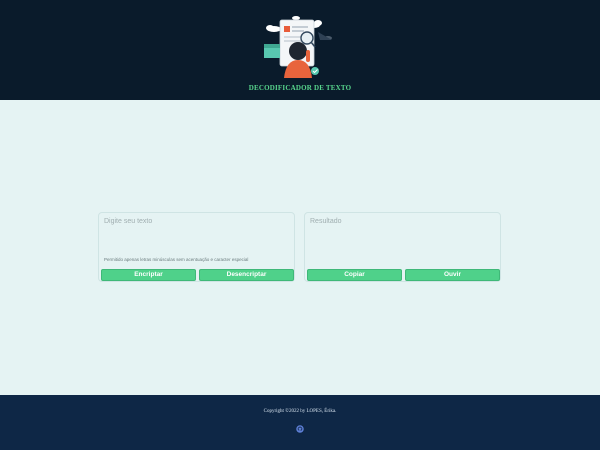  Describe the element at coordinates (300, 429) in the screenshot. I see `github-icon-svg` at that location.